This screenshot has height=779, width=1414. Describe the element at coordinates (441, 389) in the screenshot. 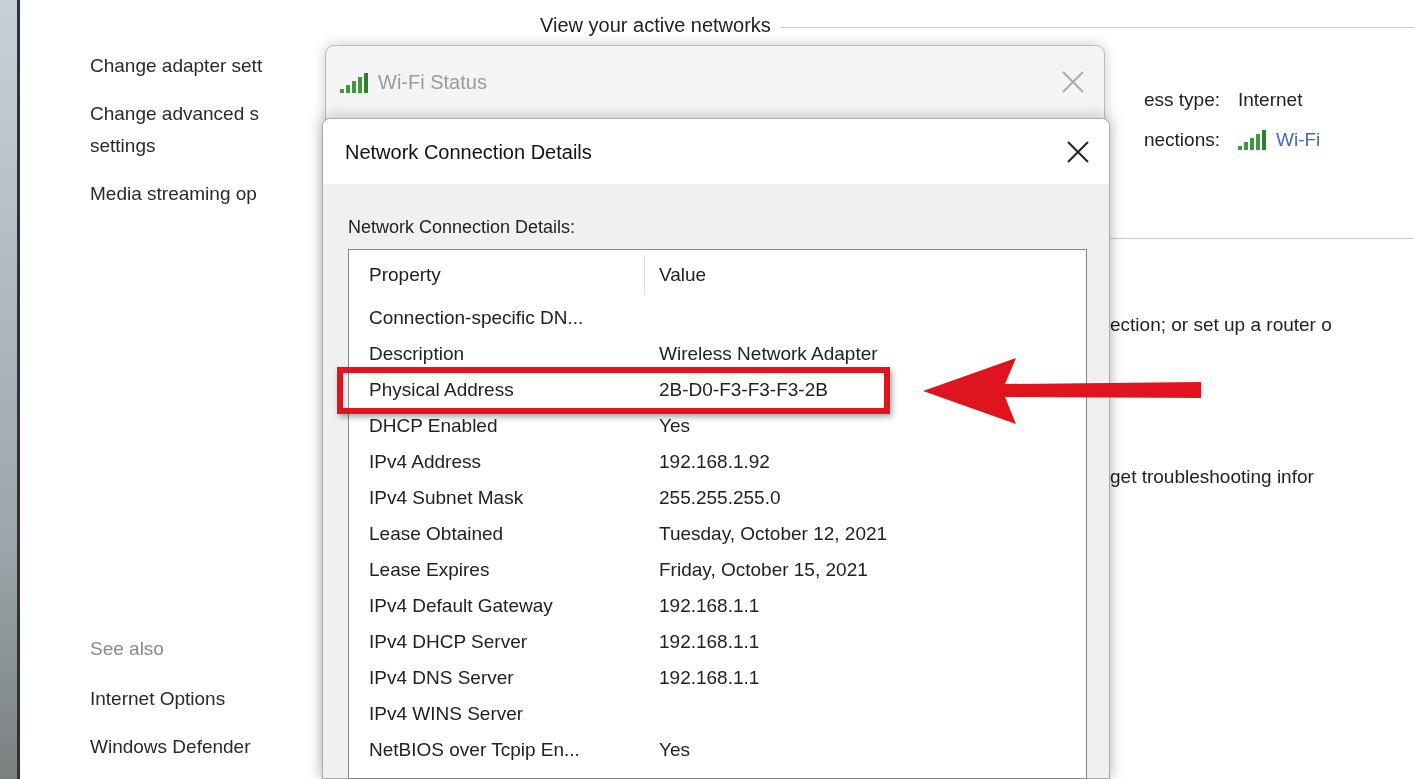

I see `property-cell-text: Physical Address` at that location.